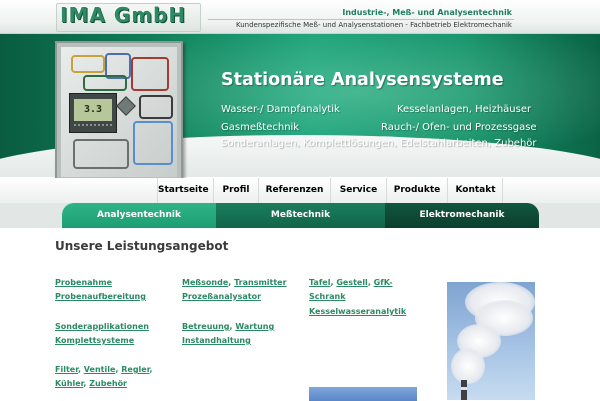 The height and width of the screenshot is (401, 600). What do you see at coordinates (216, 340) in the screenshot?
I see `link-instandhaltung: Instandhaltung` at bounding box center [216, 340].